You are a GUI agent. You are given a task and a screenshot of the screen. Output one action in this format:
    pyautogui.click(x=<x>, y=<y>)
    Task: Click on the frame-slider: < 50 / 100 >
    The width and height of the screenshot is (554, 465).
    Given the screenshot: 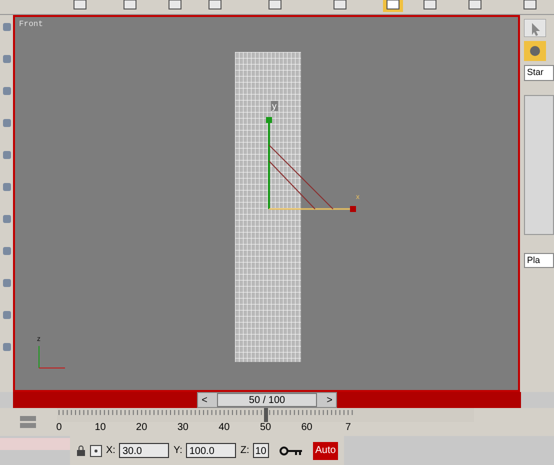 What is the action you would take?
    pyautogui.click(x=267, y=400)
    